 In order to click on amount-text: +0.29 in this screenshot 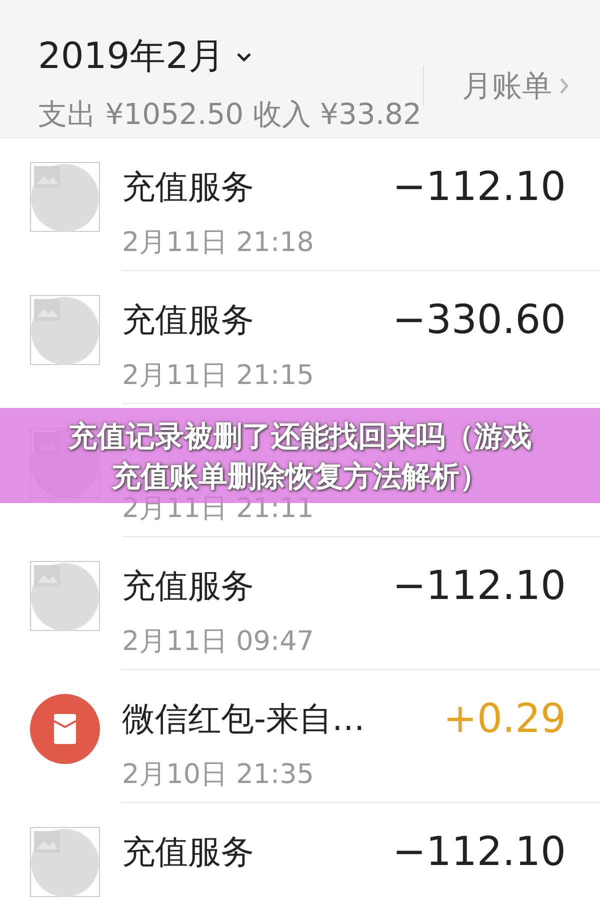, I will do `click(504, 719)`.